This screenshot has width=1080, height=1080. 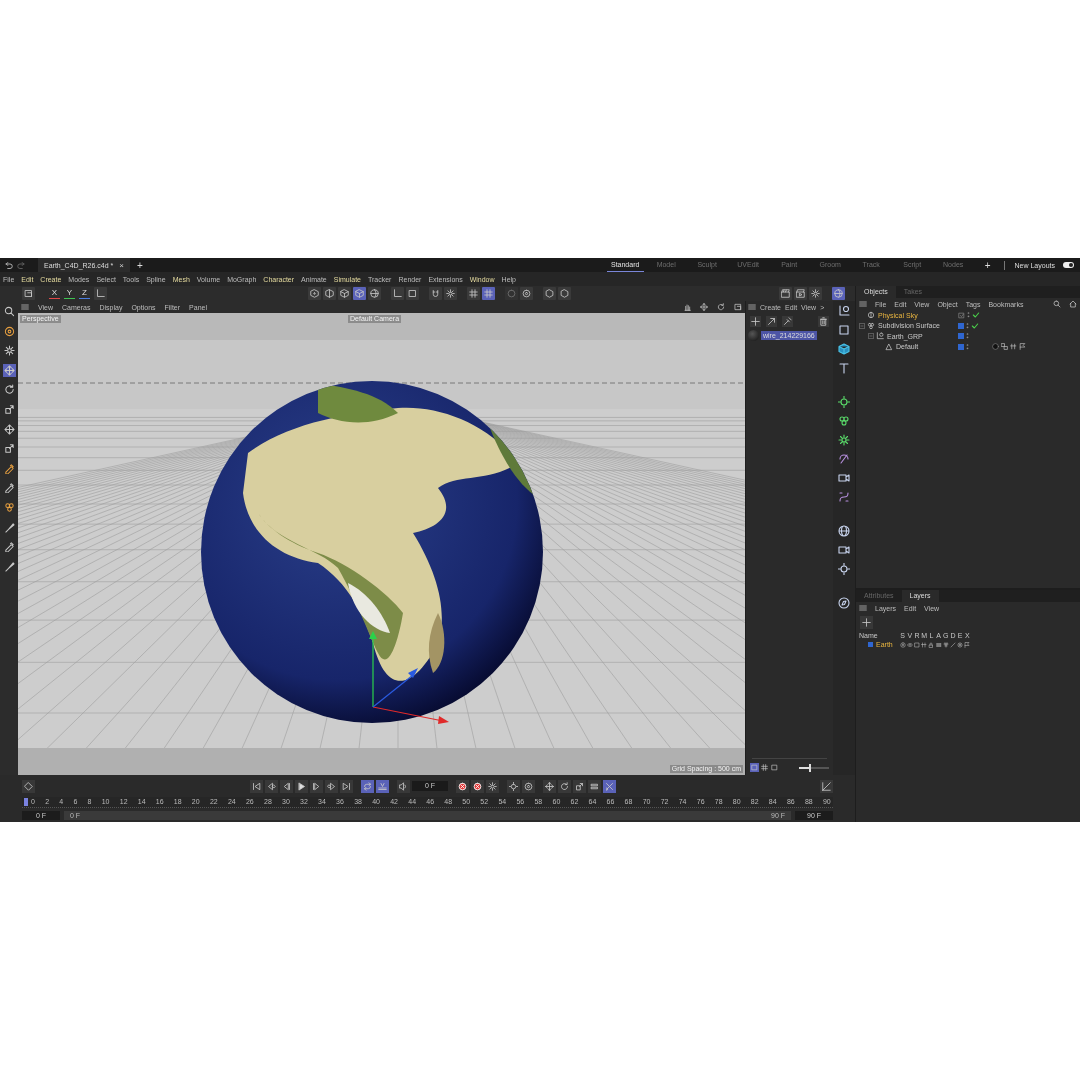 What do you see at coordinates (1004, 347) in the screenshot?
I see `checker-icon` at bounding box center [1004, 347].